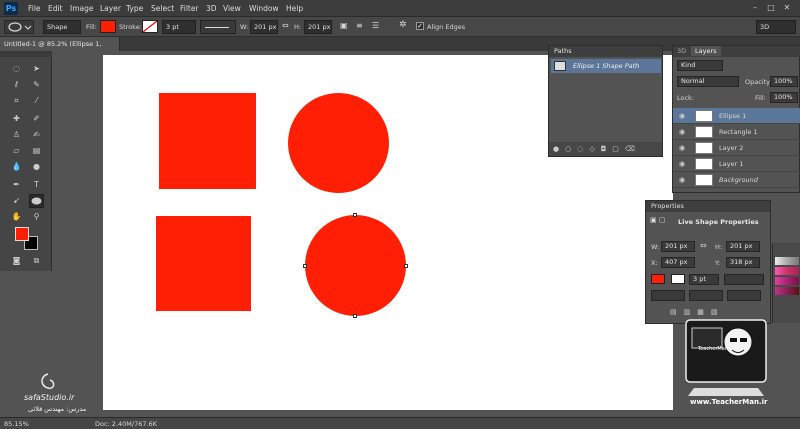 Image resolution: width=800 pixels, height=429 pixels. Describe the element at coordinates (678, 262) in the screenshot. I see `prop-x-field: 407 px` at that location.